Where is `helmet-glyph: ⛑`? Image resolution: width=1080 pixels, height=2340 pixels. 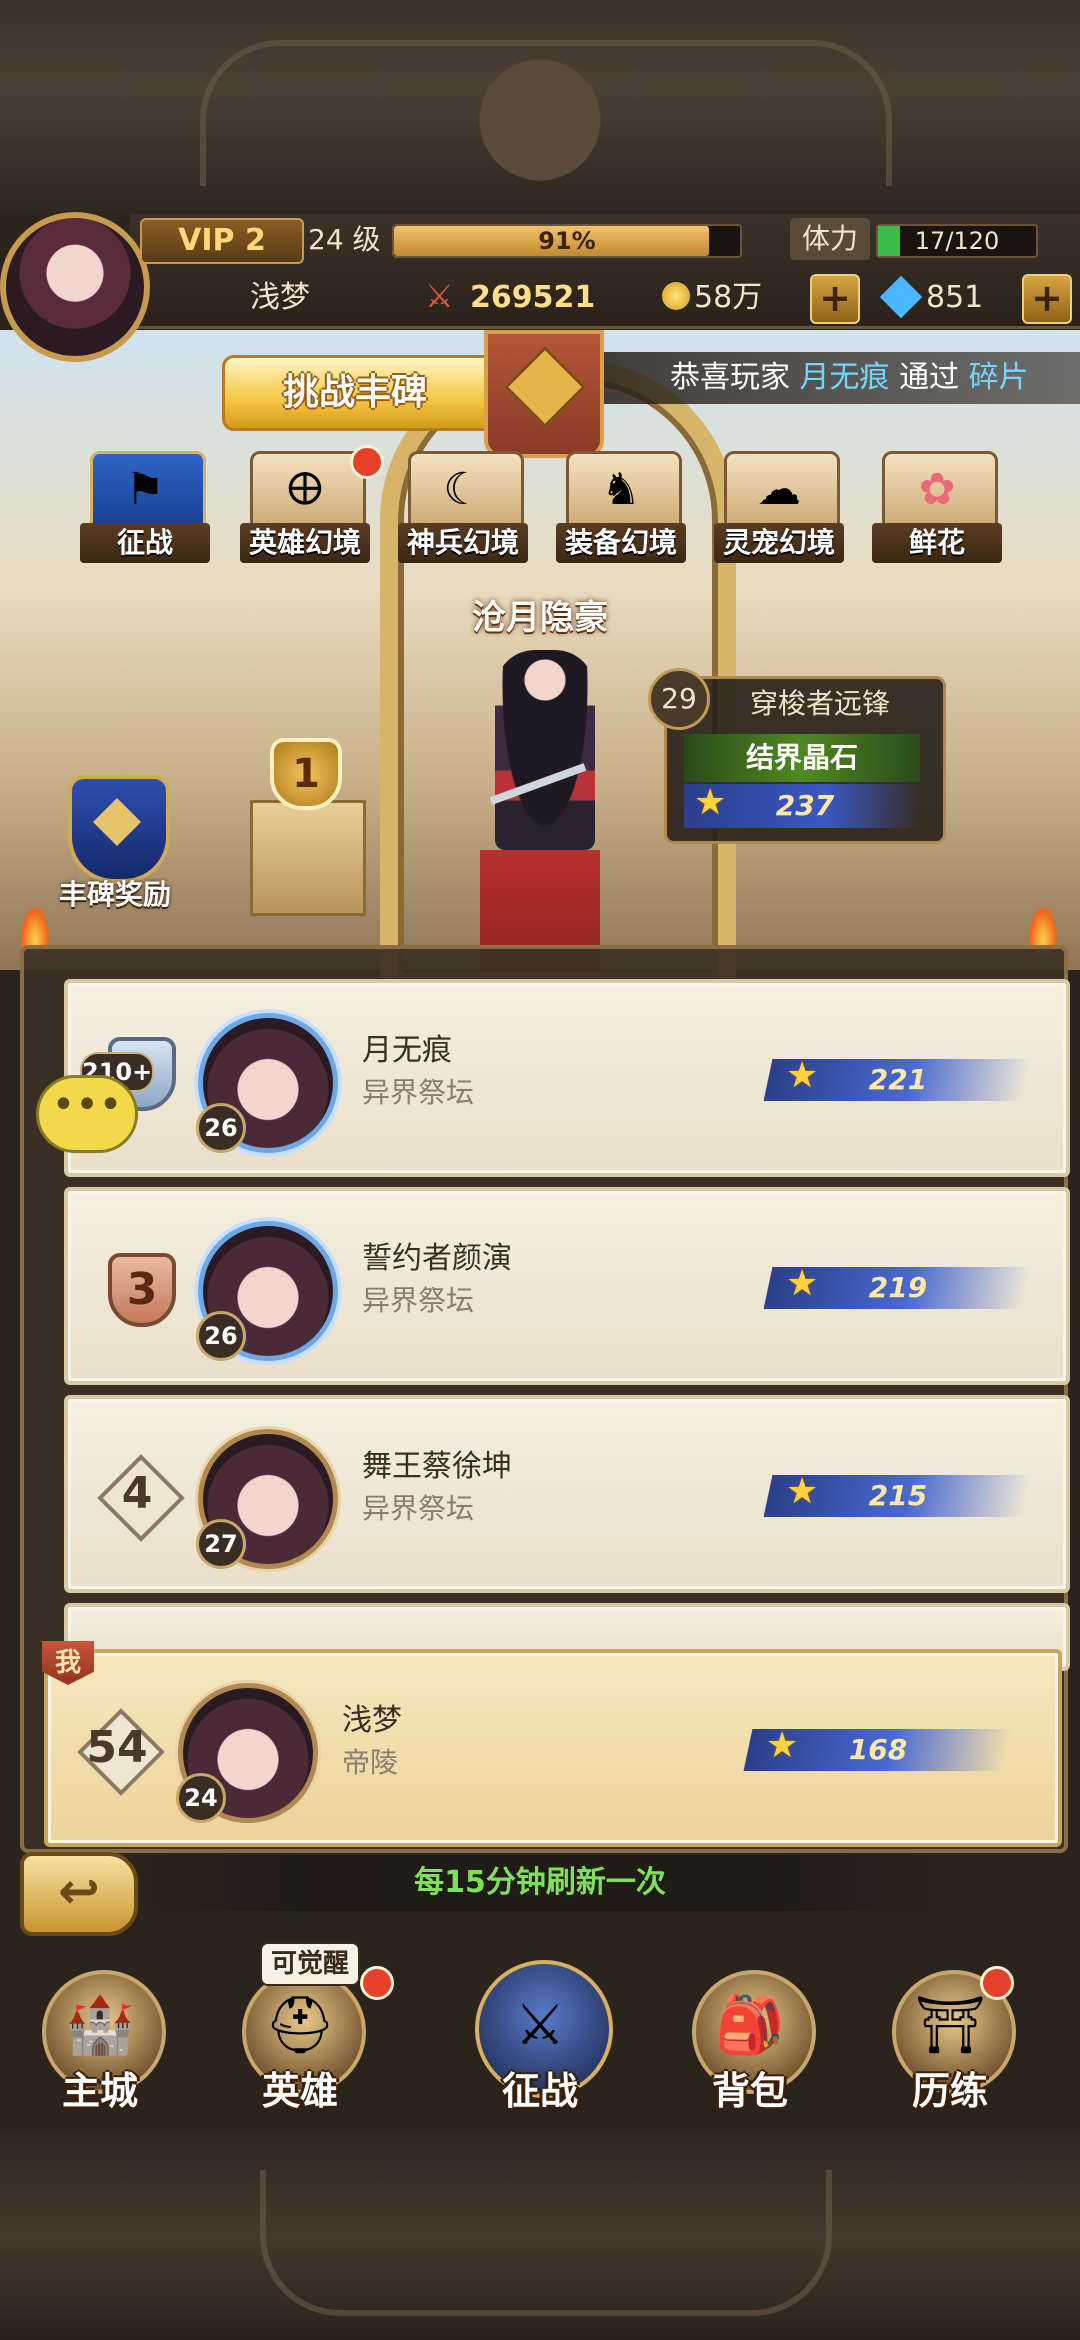 helmet-glyph: ⛑ is located at coordinates (300, 2025).